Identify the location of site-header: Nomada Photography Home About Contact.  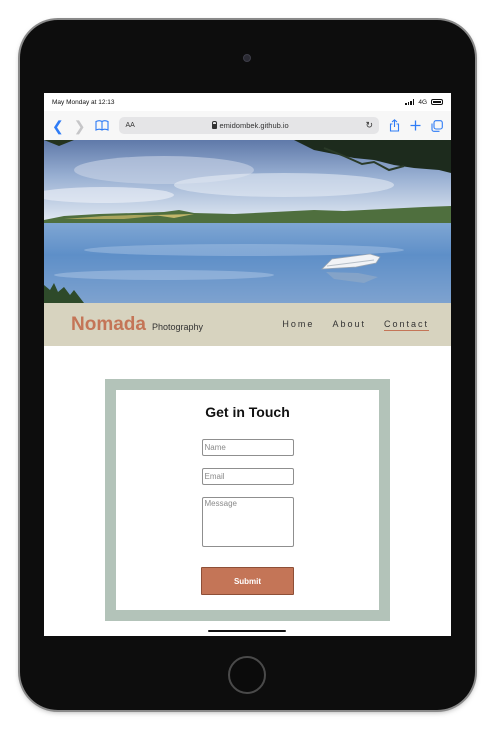
(247, 324).